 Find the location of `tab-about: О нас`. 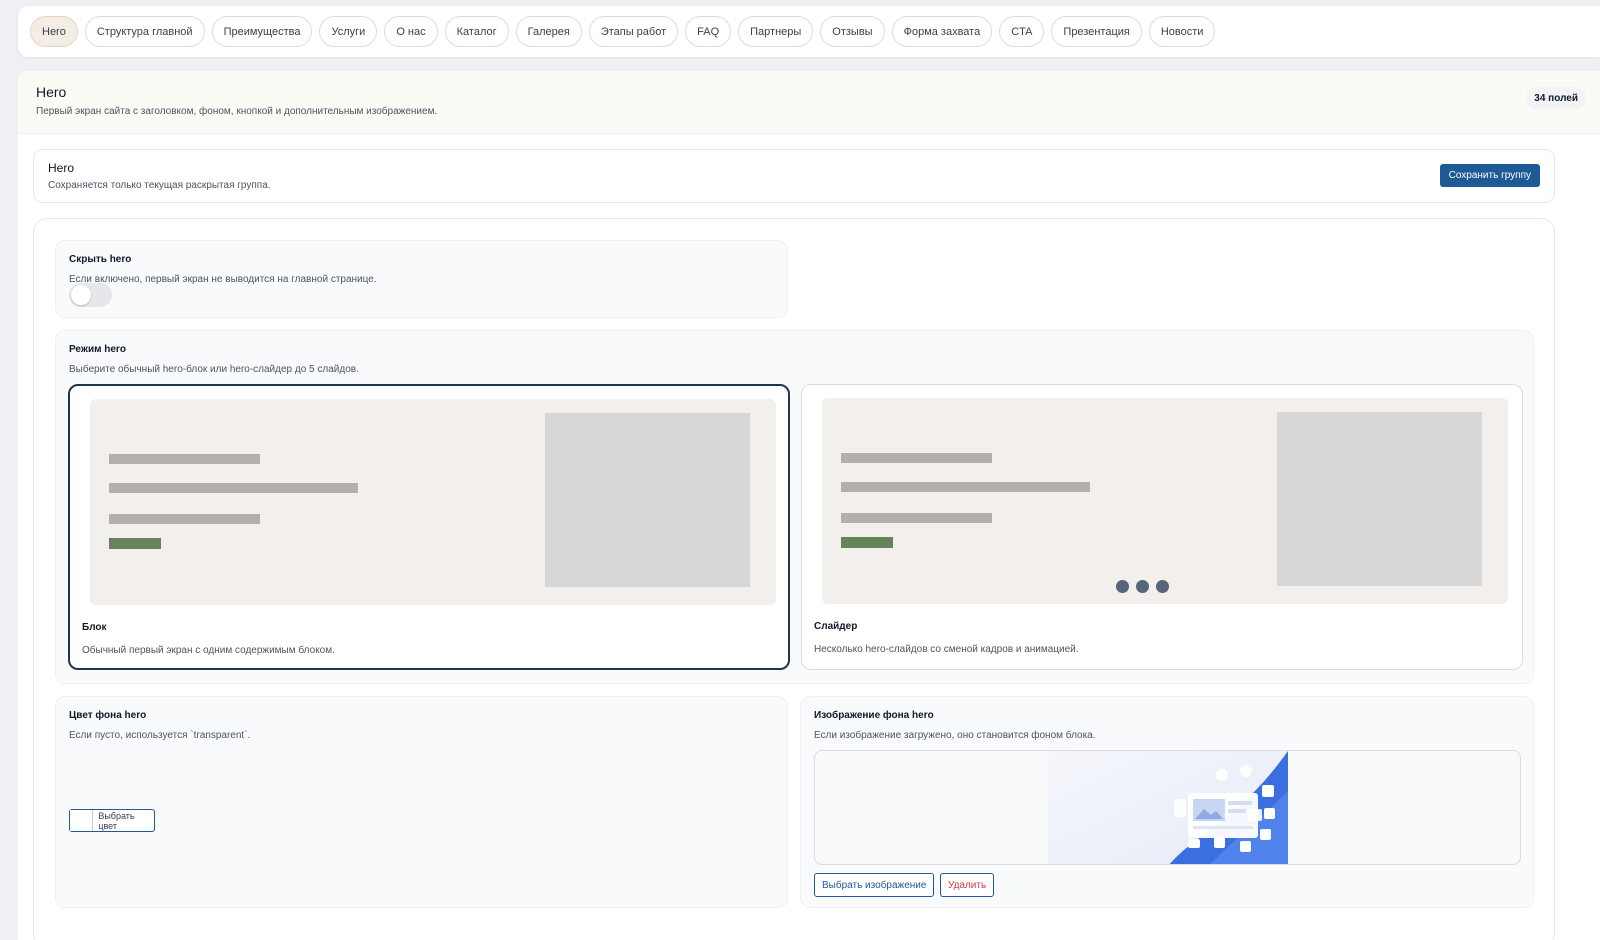

tab-about: О нас is located at coordinates (411, 31).